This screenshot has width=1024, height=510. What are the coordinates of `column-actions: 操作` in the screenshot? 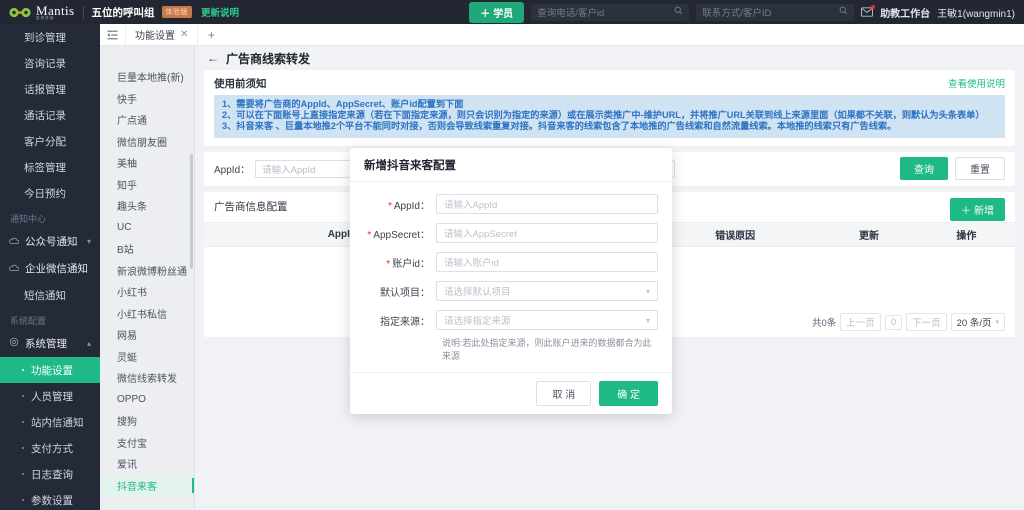 It's located at (966, 234).